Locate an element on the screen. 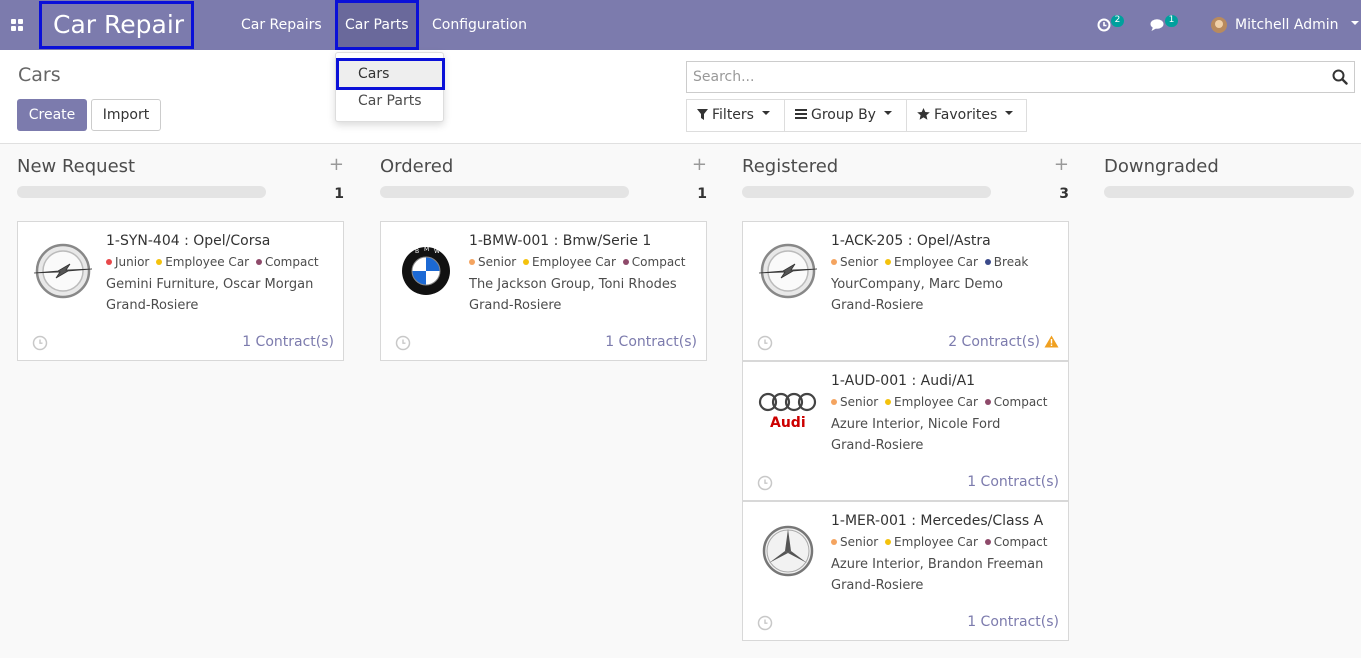 The image size is (1361, 658). card-title: 1-SYN-404 : Opel/Corsa is located at coordinates (188, 241).